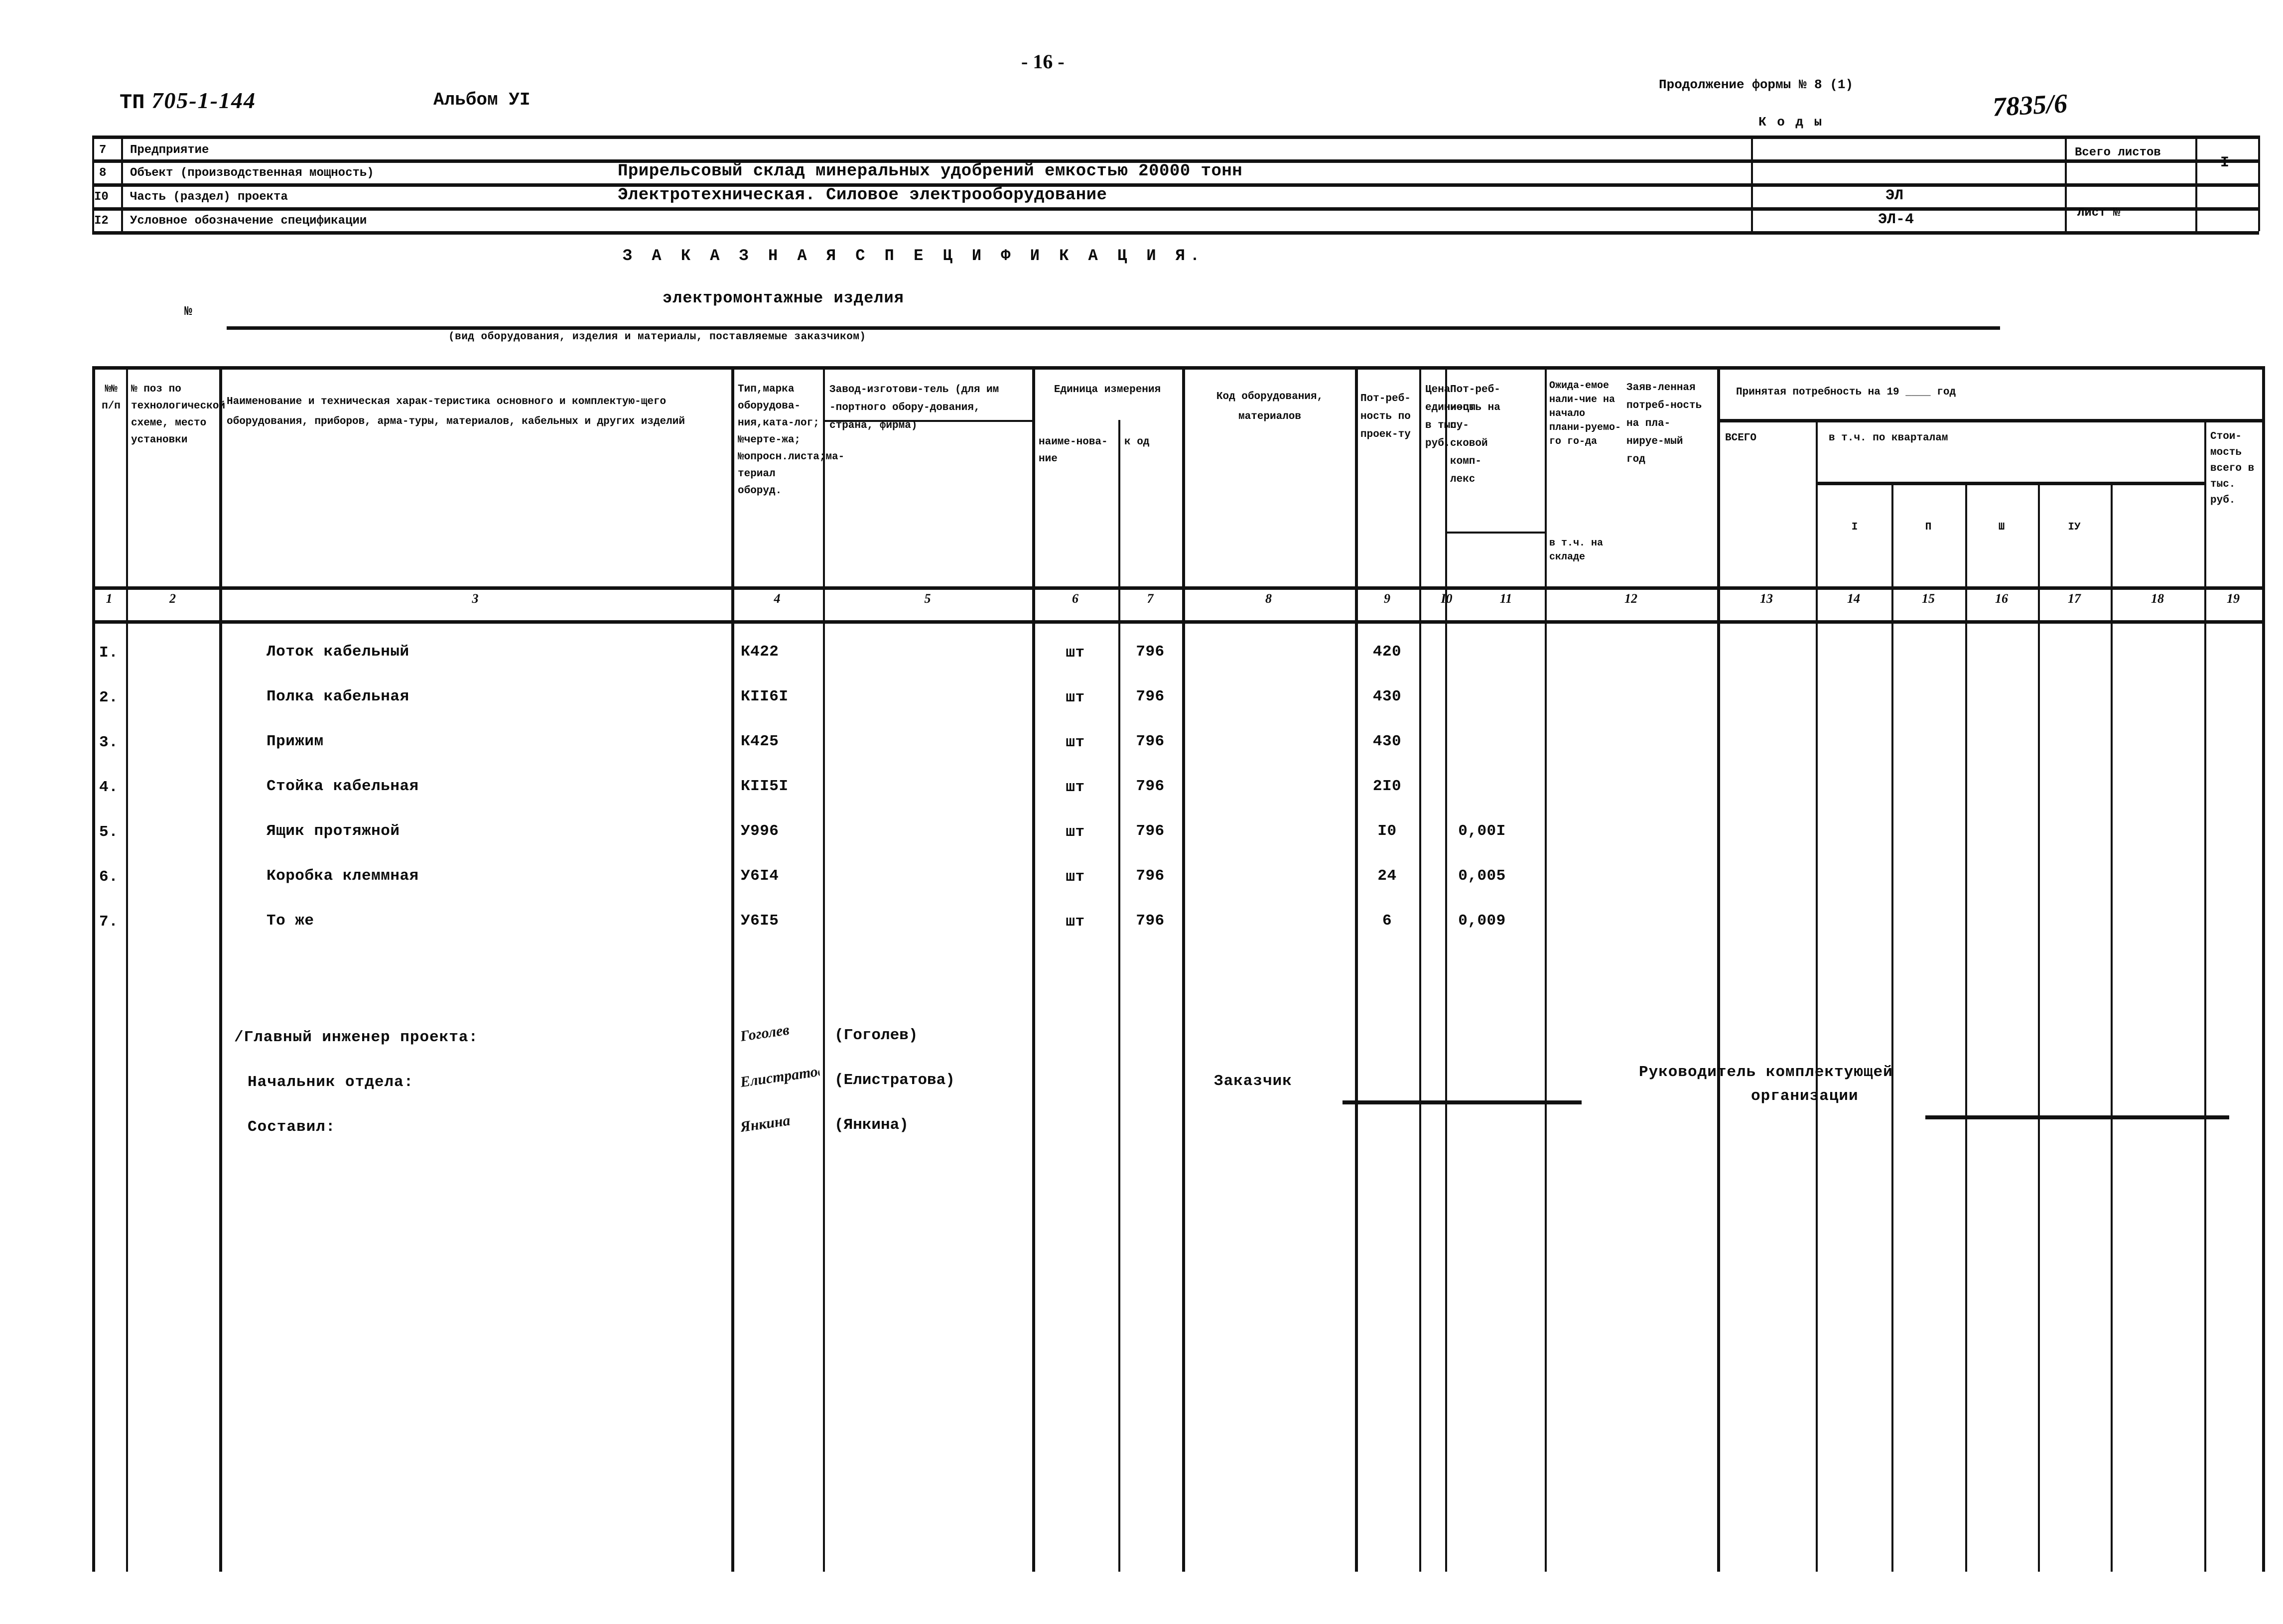 Image resolution: width=2283 pixels, height=1624 pixels. Describe the element at coordinates (2077, 1117) in the screenshot. I see `supplier-signature-line` at that location.